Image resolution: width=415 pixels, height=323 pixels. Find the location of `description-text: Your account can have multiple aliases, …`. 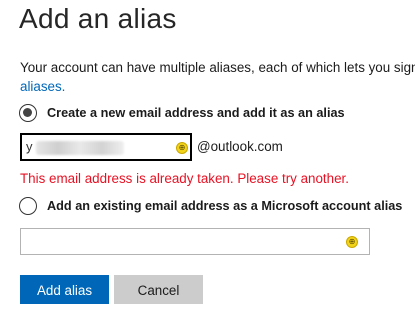

description-text: Your account can have multiple aliases, … is located at coordinates (217, 67).